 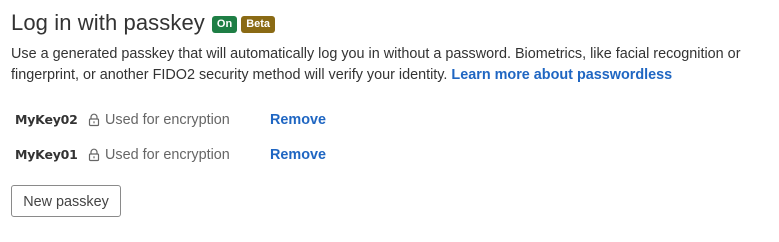 I want to click on passkey-name: MyKey01, so click(x=46, y=154).